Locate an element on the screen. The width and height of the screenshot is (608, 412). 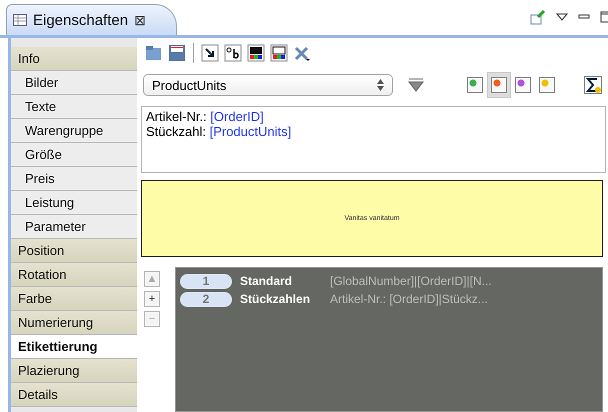
sidebar-item: Info is located at coordinates (74, 59).